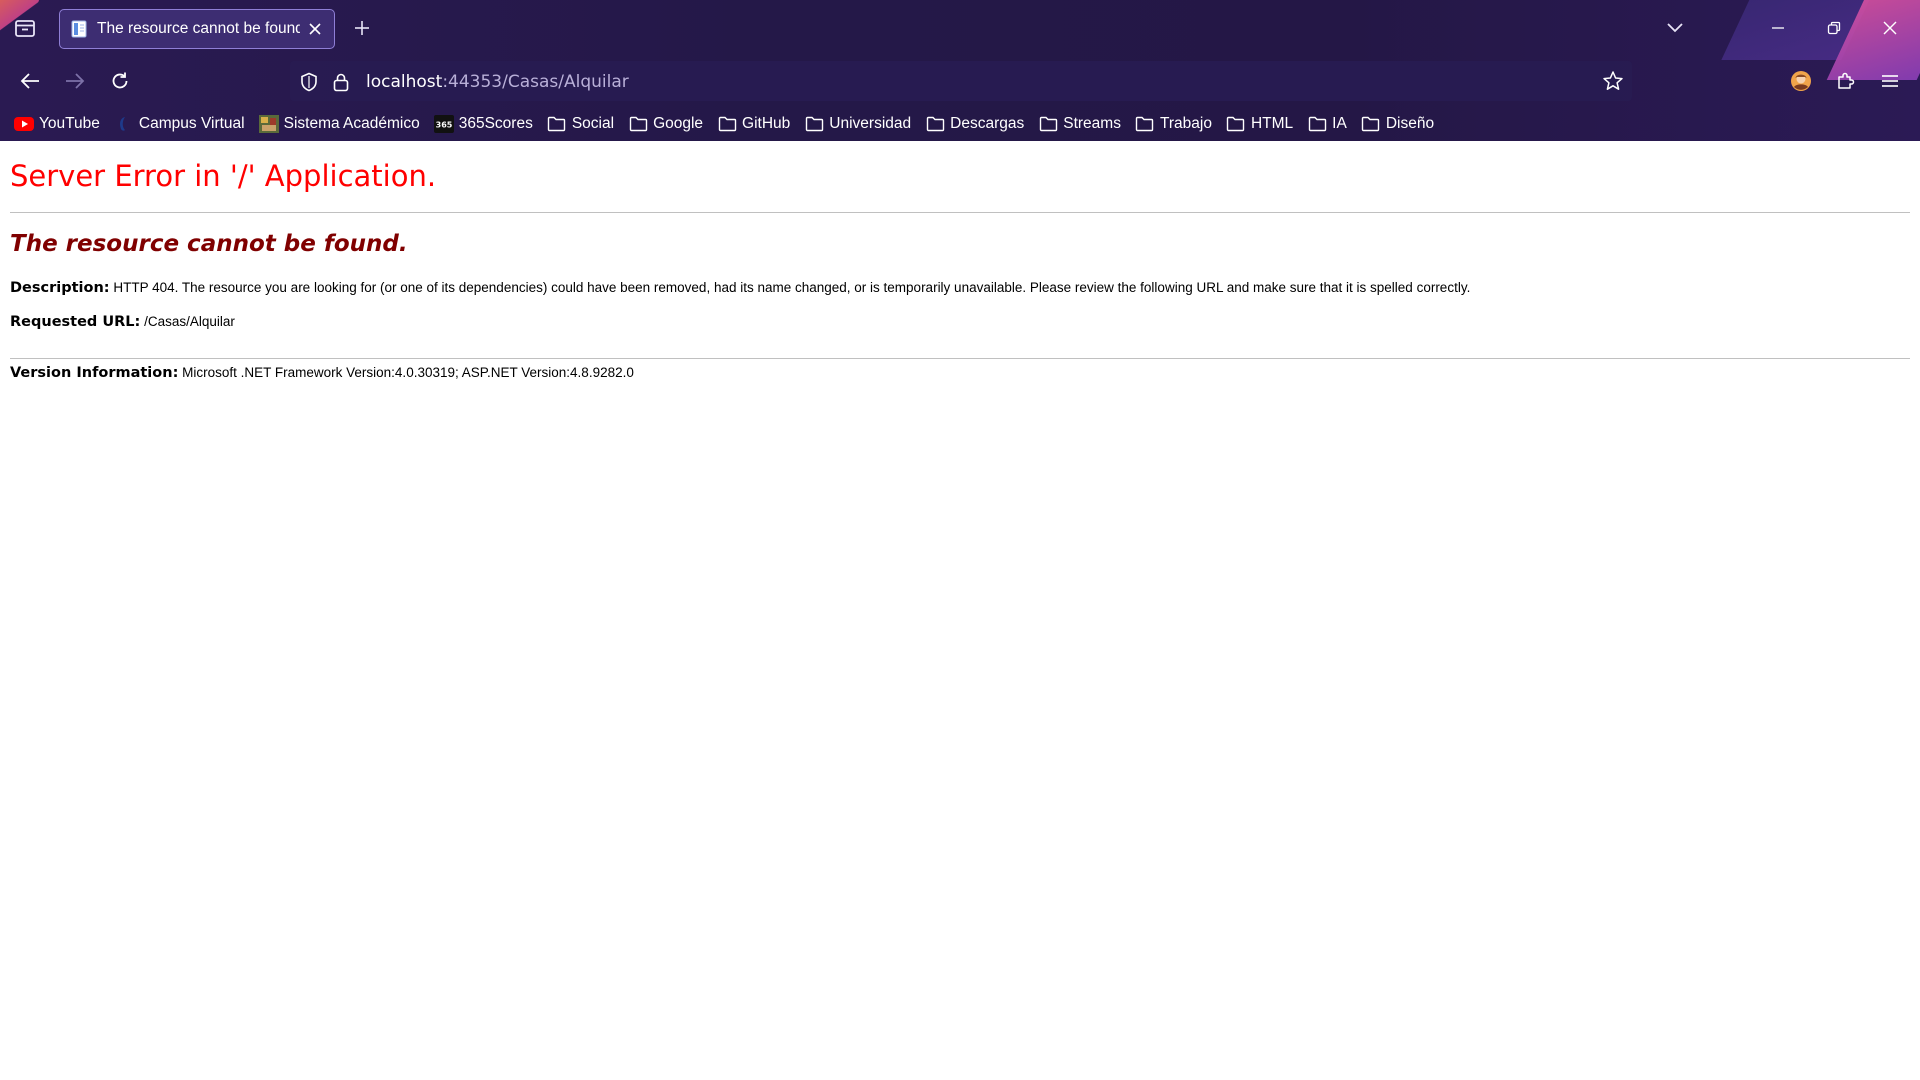  I want to click on bookmark-label: HTML, so click(1272, 123).